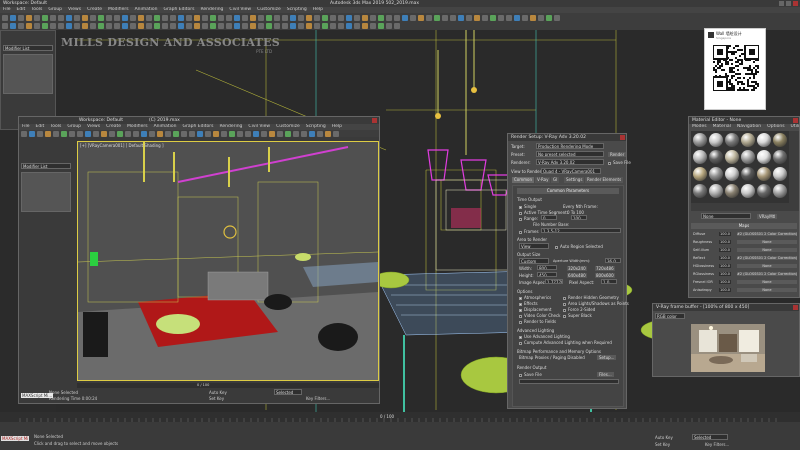  Describe the element at coordinates (555, 180) in the screenshot. I see `tab-gi: GI` at that location.